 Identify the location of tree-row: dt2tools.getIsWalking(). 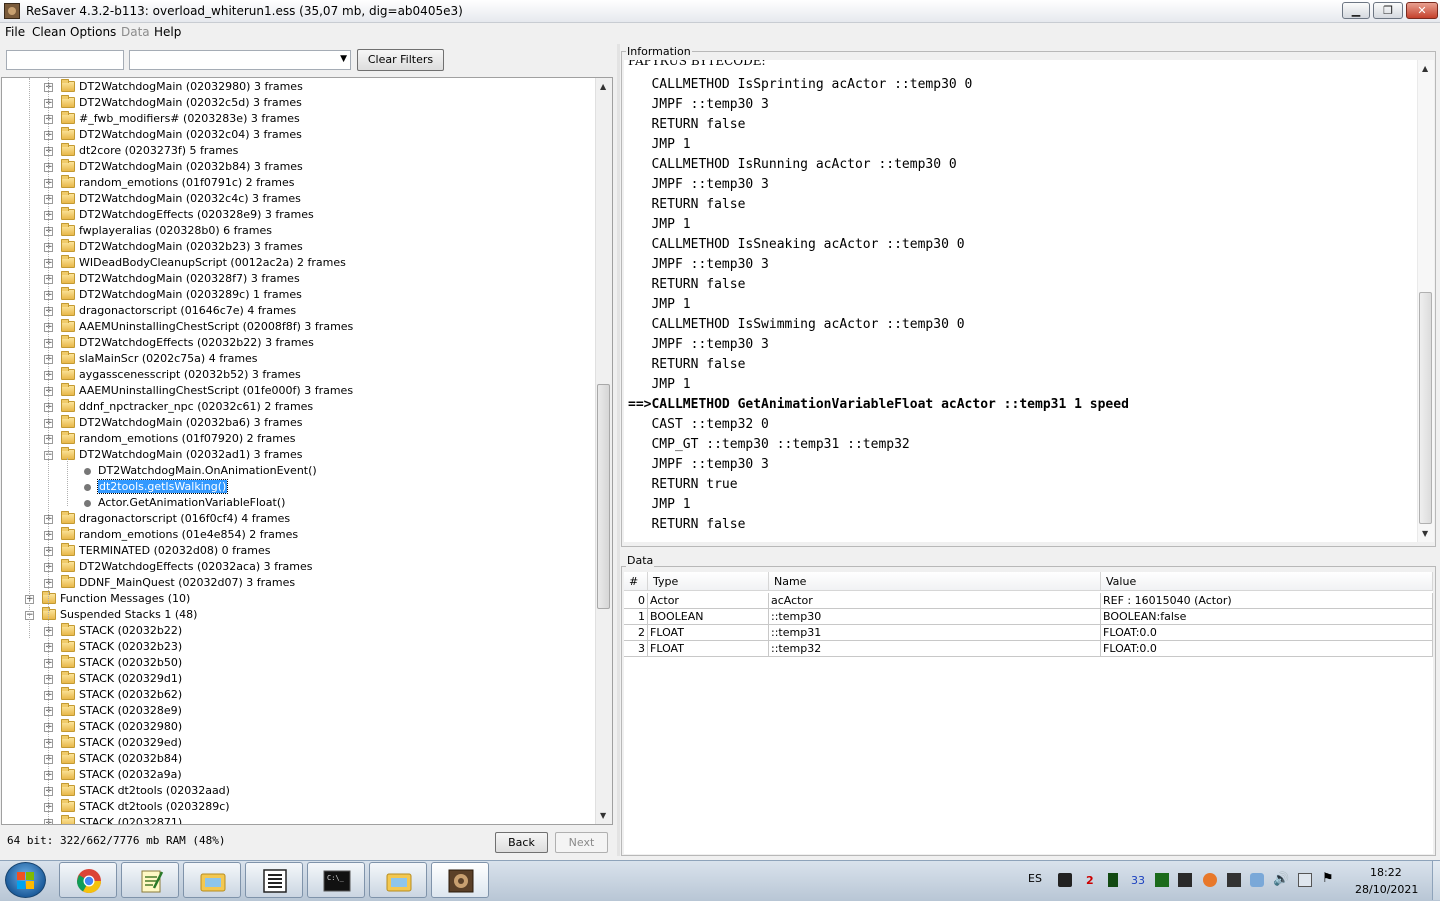
(299, 487).